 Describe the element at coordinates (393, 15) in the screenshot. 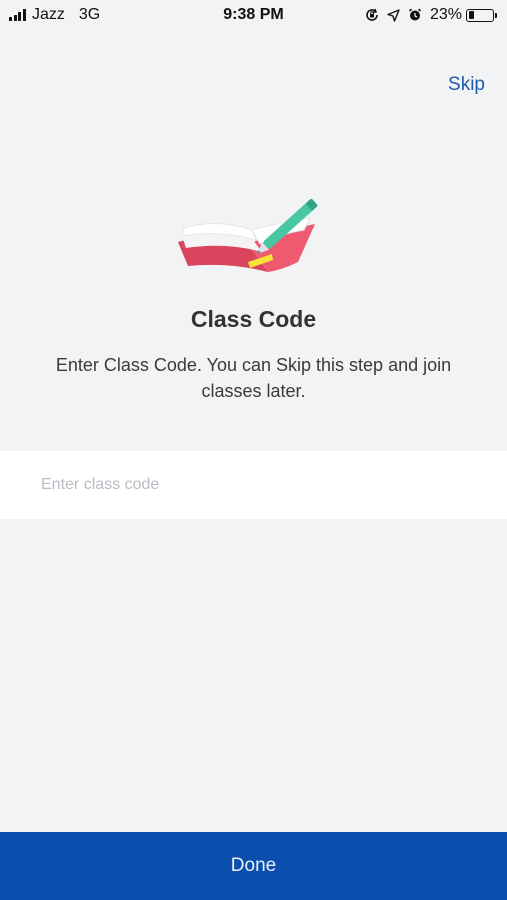

I see `location-arrow-icon` at that location.